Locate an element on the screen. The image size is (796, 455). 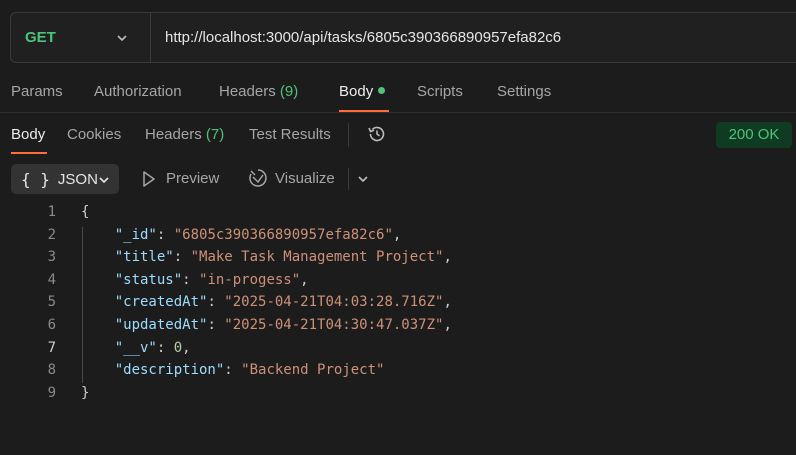
tab-settings: Settings is located at coordinates (524, 91).